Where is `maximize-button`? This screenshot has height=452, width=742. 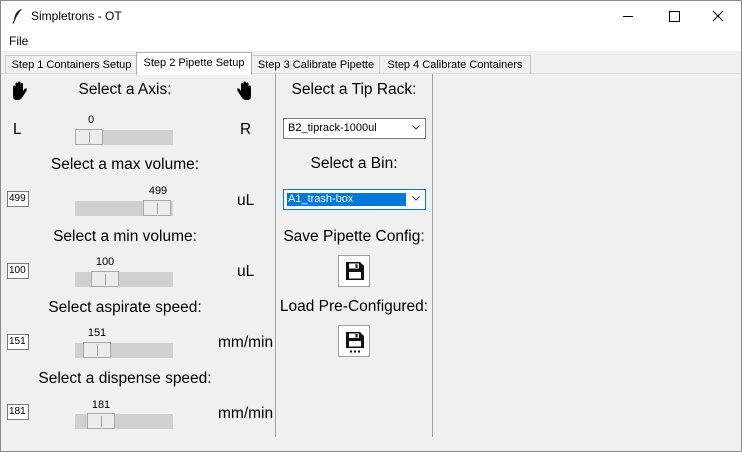
maximize-button is located at coordinates (674, 16).